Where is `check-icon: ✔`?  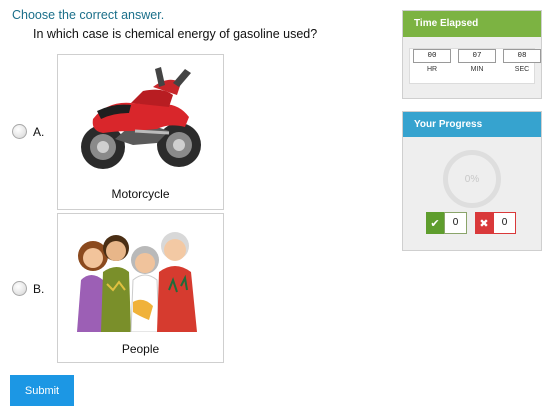
check-icon: ✔ is located at coordinates (435, 223).